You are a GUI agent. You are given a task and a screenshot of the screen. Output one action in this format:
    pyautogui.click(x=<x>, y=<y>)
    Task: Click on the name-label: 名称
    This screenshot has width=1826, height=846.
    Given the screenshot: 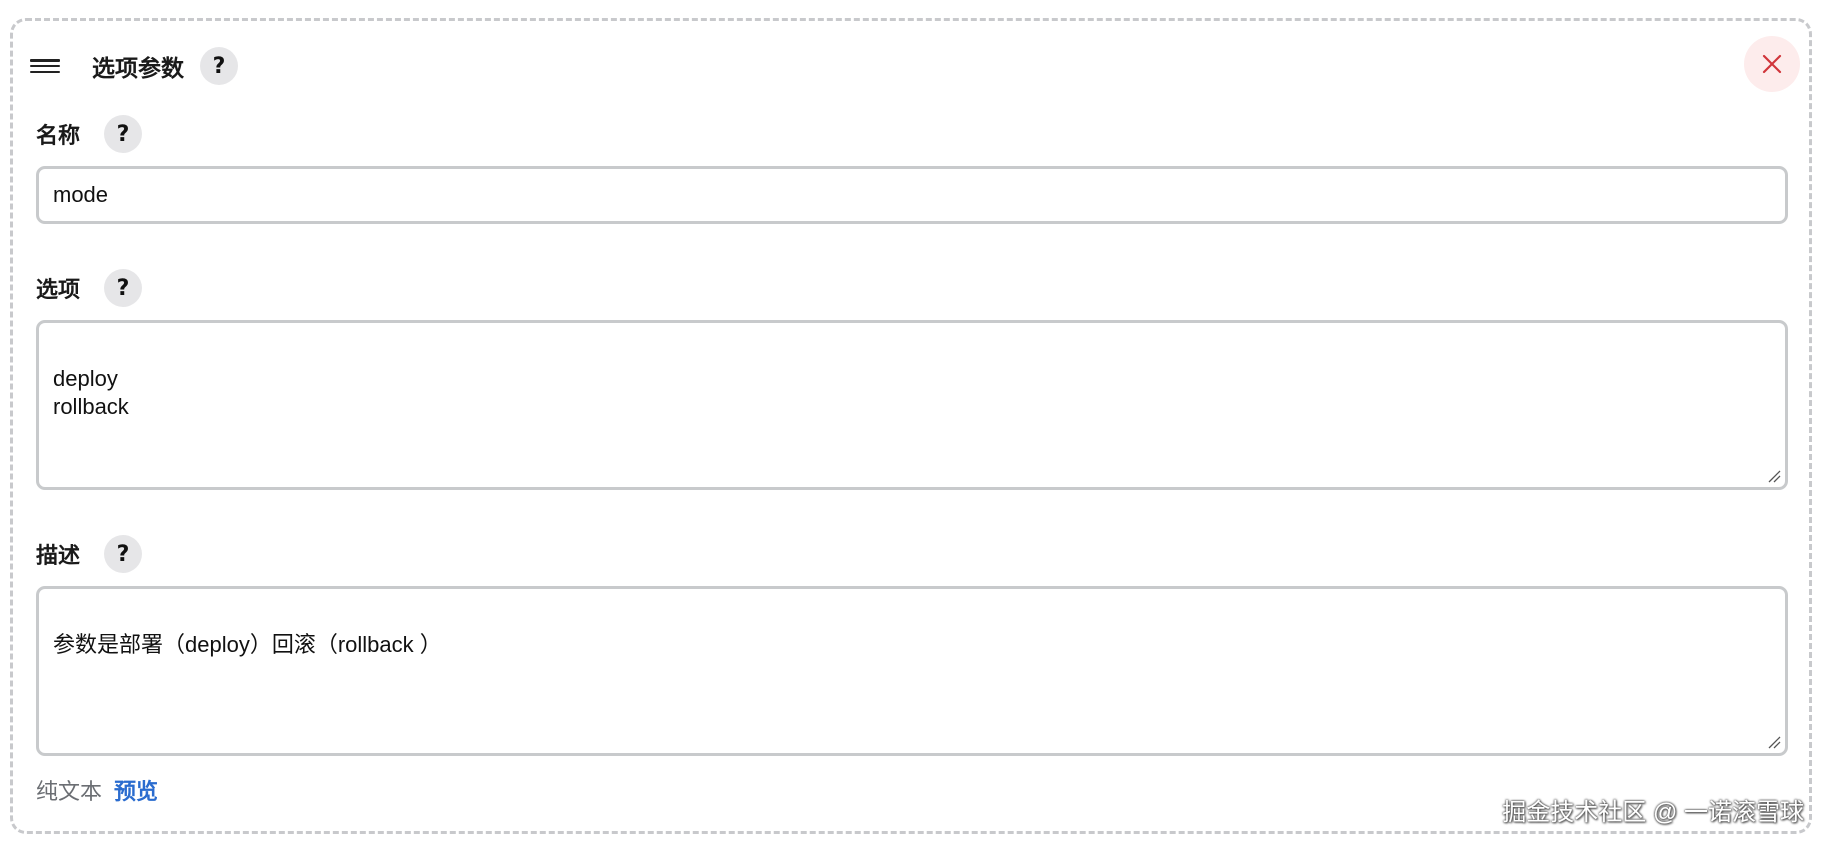 What is the action you would take?
    pyautogui.click(x=58, y=135)
    